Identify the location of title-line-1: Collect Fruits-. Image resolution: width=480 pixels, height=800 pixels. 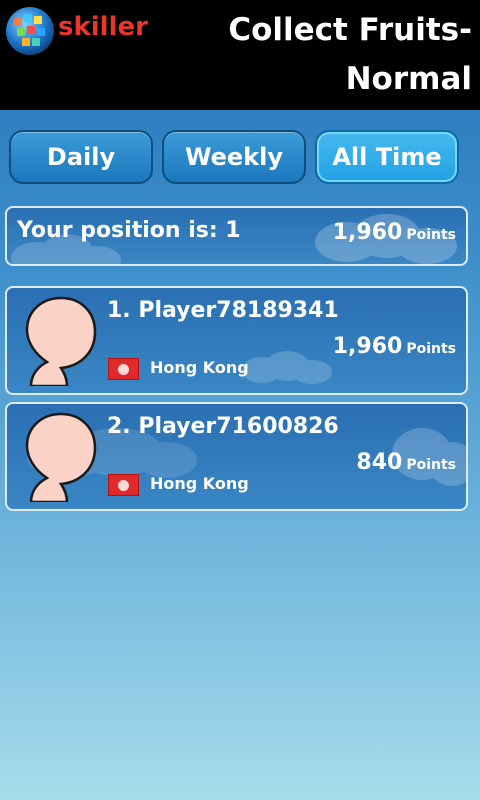
(350, 30).